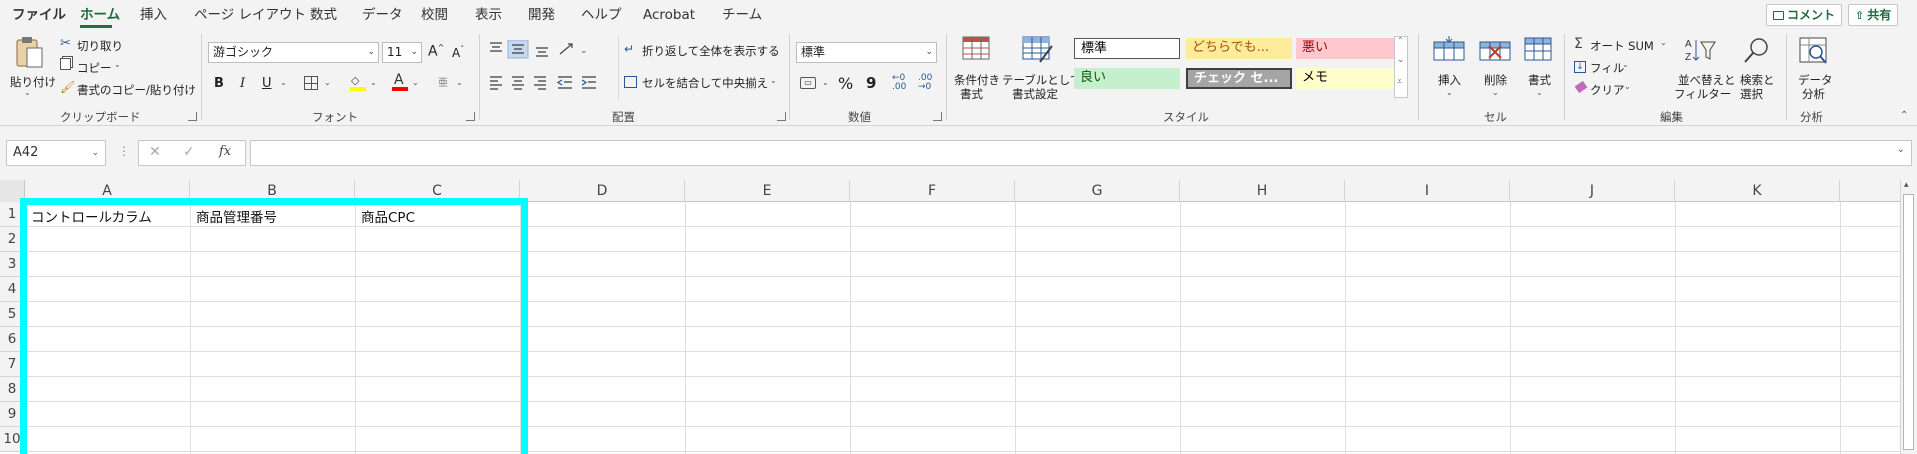 This screenshot has width=1917, height=454. Describe the element at coordinates (12, 314) in the screenshot. I see `row-header-5: 5` at that location.